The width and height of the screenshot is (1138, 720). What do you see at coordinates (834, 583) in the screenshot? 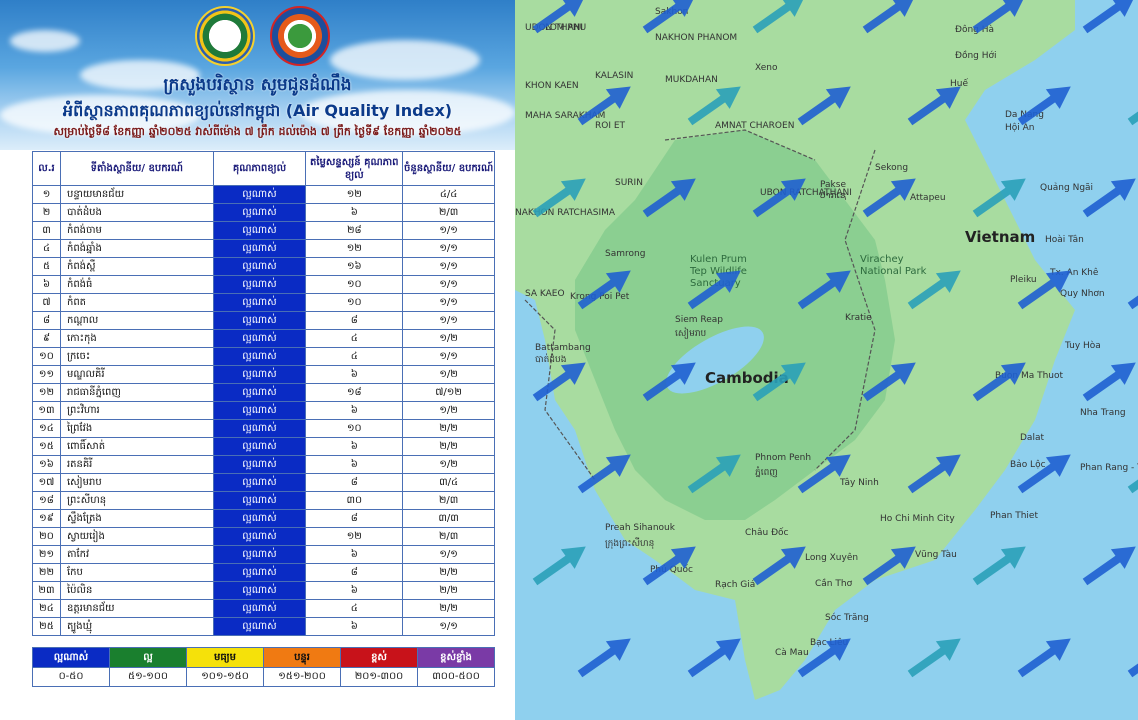
I see `city-label: Cần Thơ` at bounding box center [834, 583].